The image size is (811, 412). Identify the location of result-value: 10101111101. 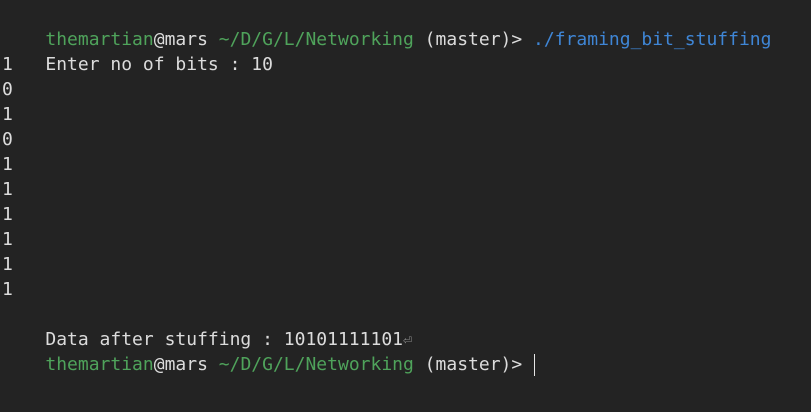
(343, 339).